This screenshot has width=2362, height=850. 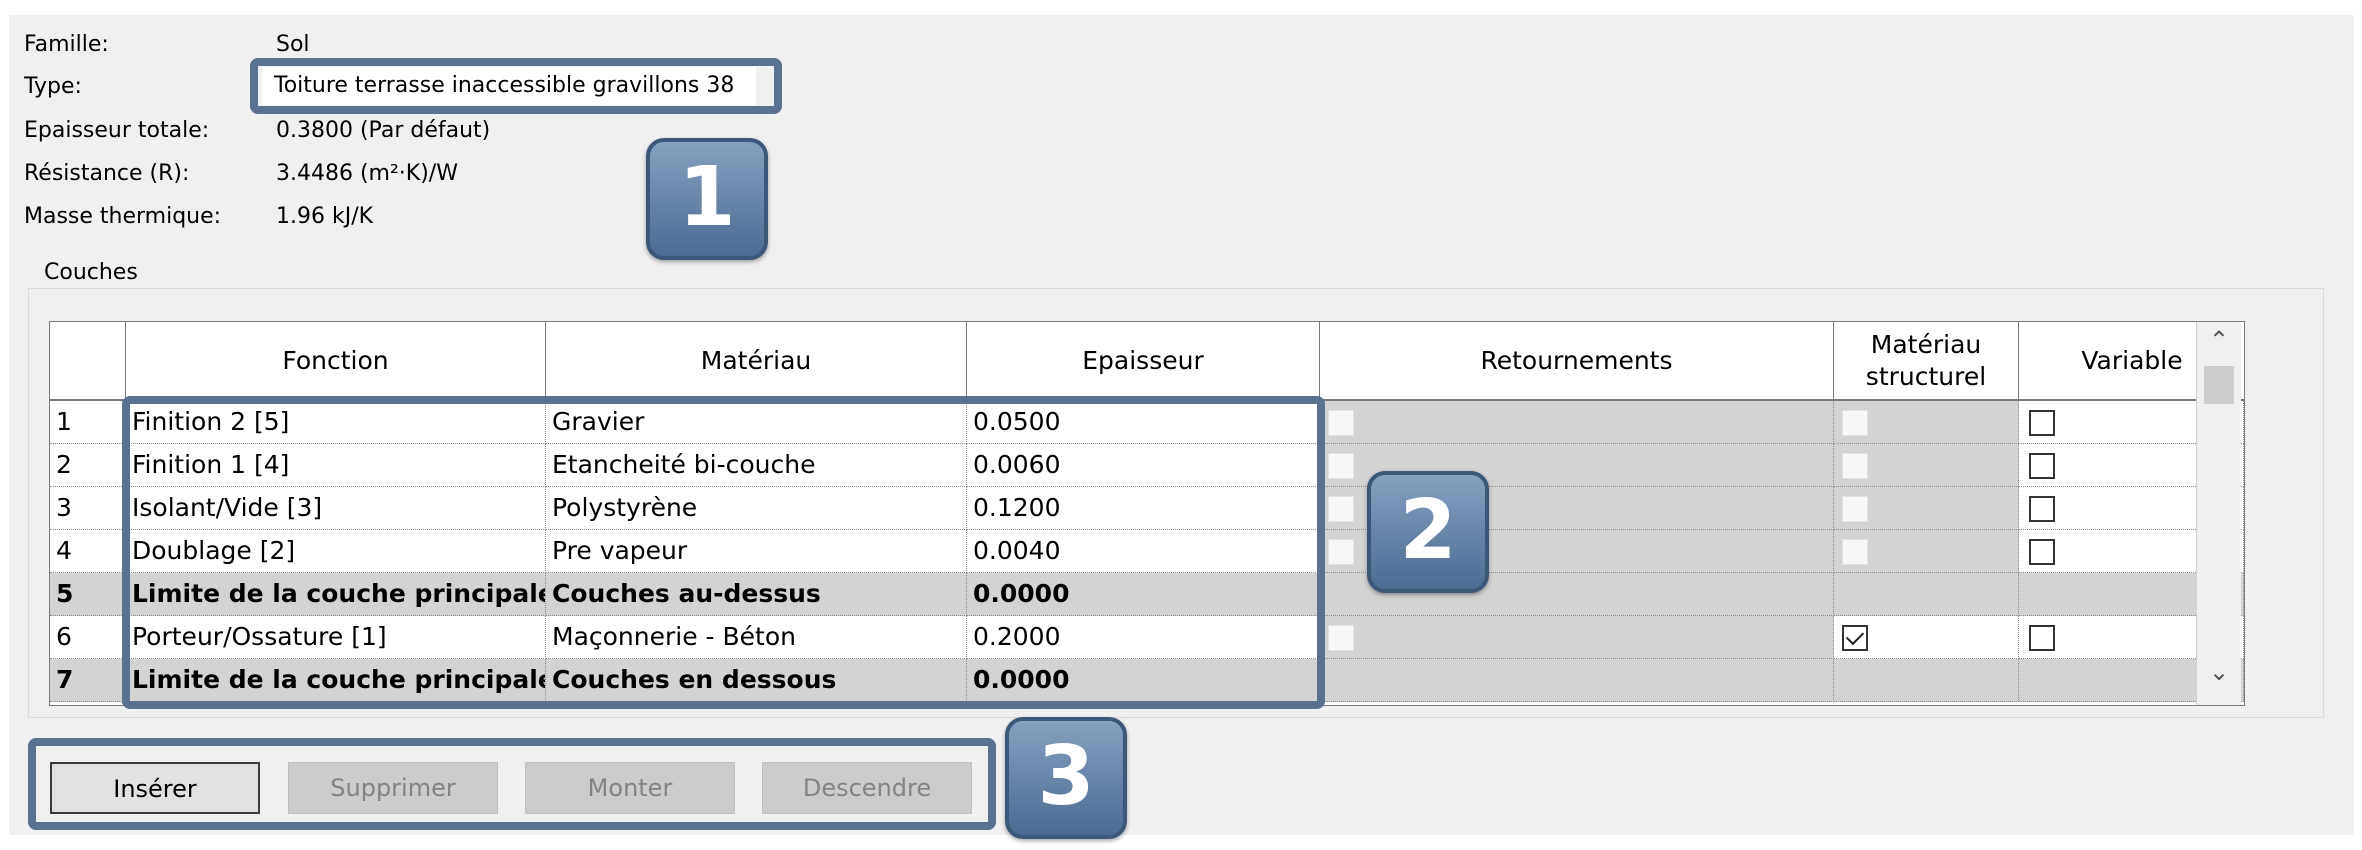 I want to click on header-retournements: Retournements, so click(x=1577, y=361).